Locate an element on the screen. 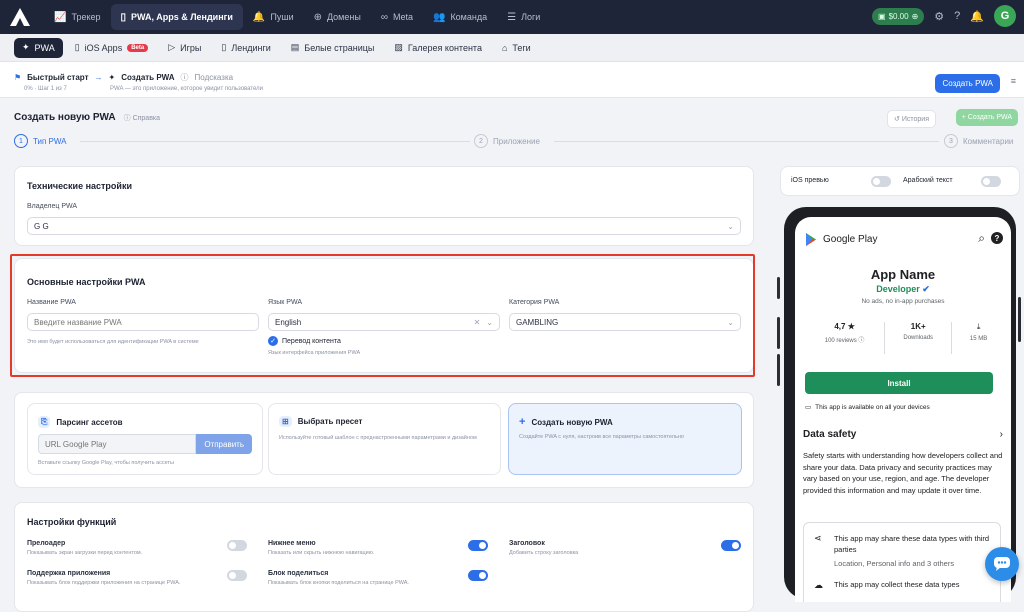 This screenshot has width=1024, height=612. user-settings-icon: ⚙ is located at coordinates (939, 16).